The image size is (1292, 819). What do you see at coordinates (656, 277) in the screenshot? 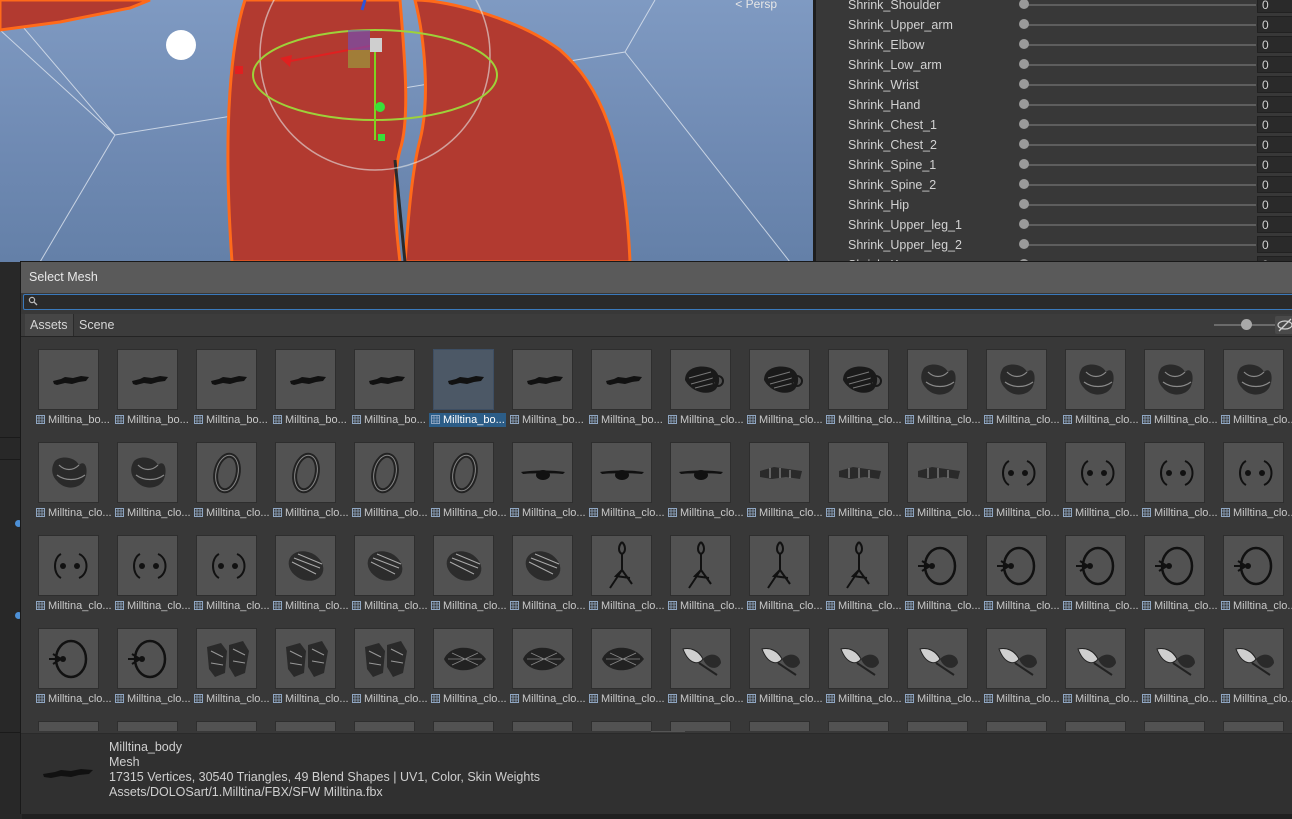
I see `window-title-bar: Select Mesh` at bounding box center [656, 277].